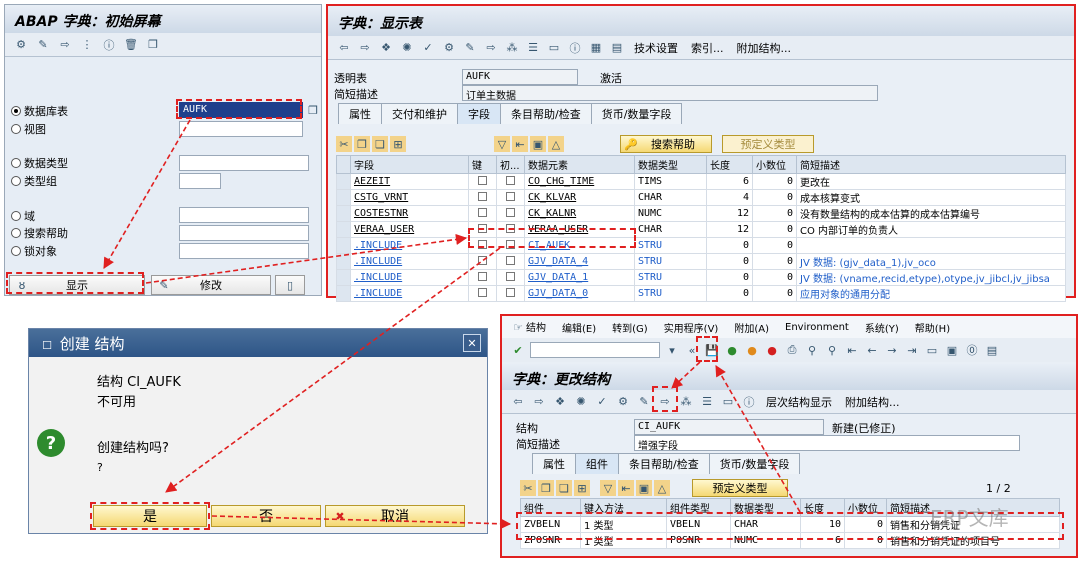 Image resolution: width=1080 pixels, height=563 pixels. I want to click on arrow-ci-aufk-to-dialog, so click(333, 370).